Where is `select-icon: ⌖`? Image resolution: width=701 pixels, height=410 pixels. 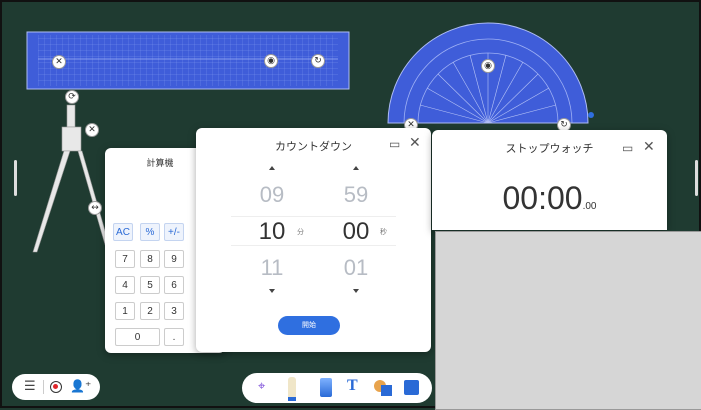
select-icon: ⌖ is located at coordinates (261, 387).